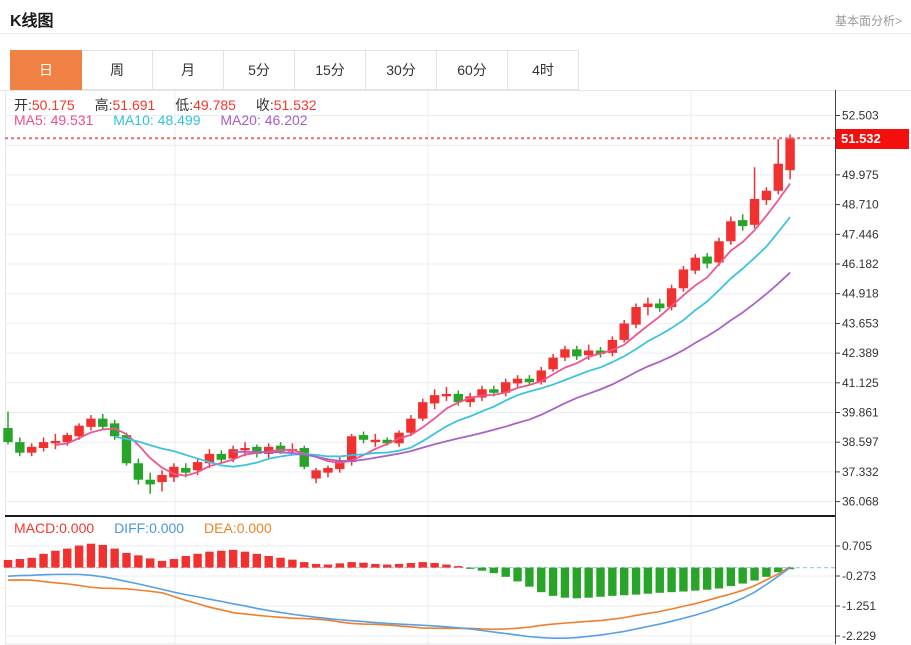 This screenshot has height=645, width=911. I want to click on tab-month: 月, so click(188, 70).